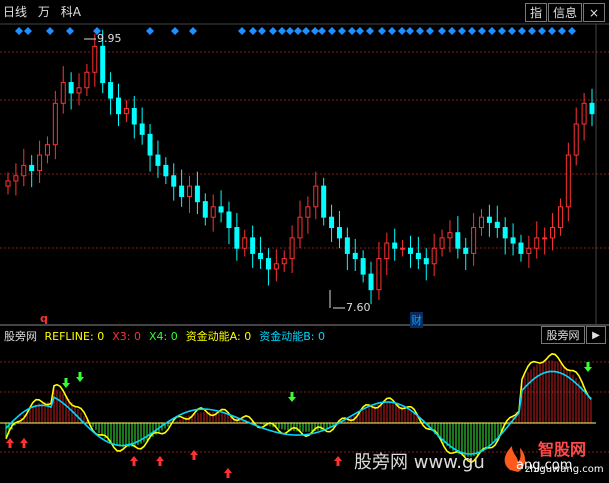 The width and height of the screenshot is (609, 483). Describe the element at coordinates (218, 336) in the screenshot. I see `indicator-field: 资金动能A: 0` at that location.